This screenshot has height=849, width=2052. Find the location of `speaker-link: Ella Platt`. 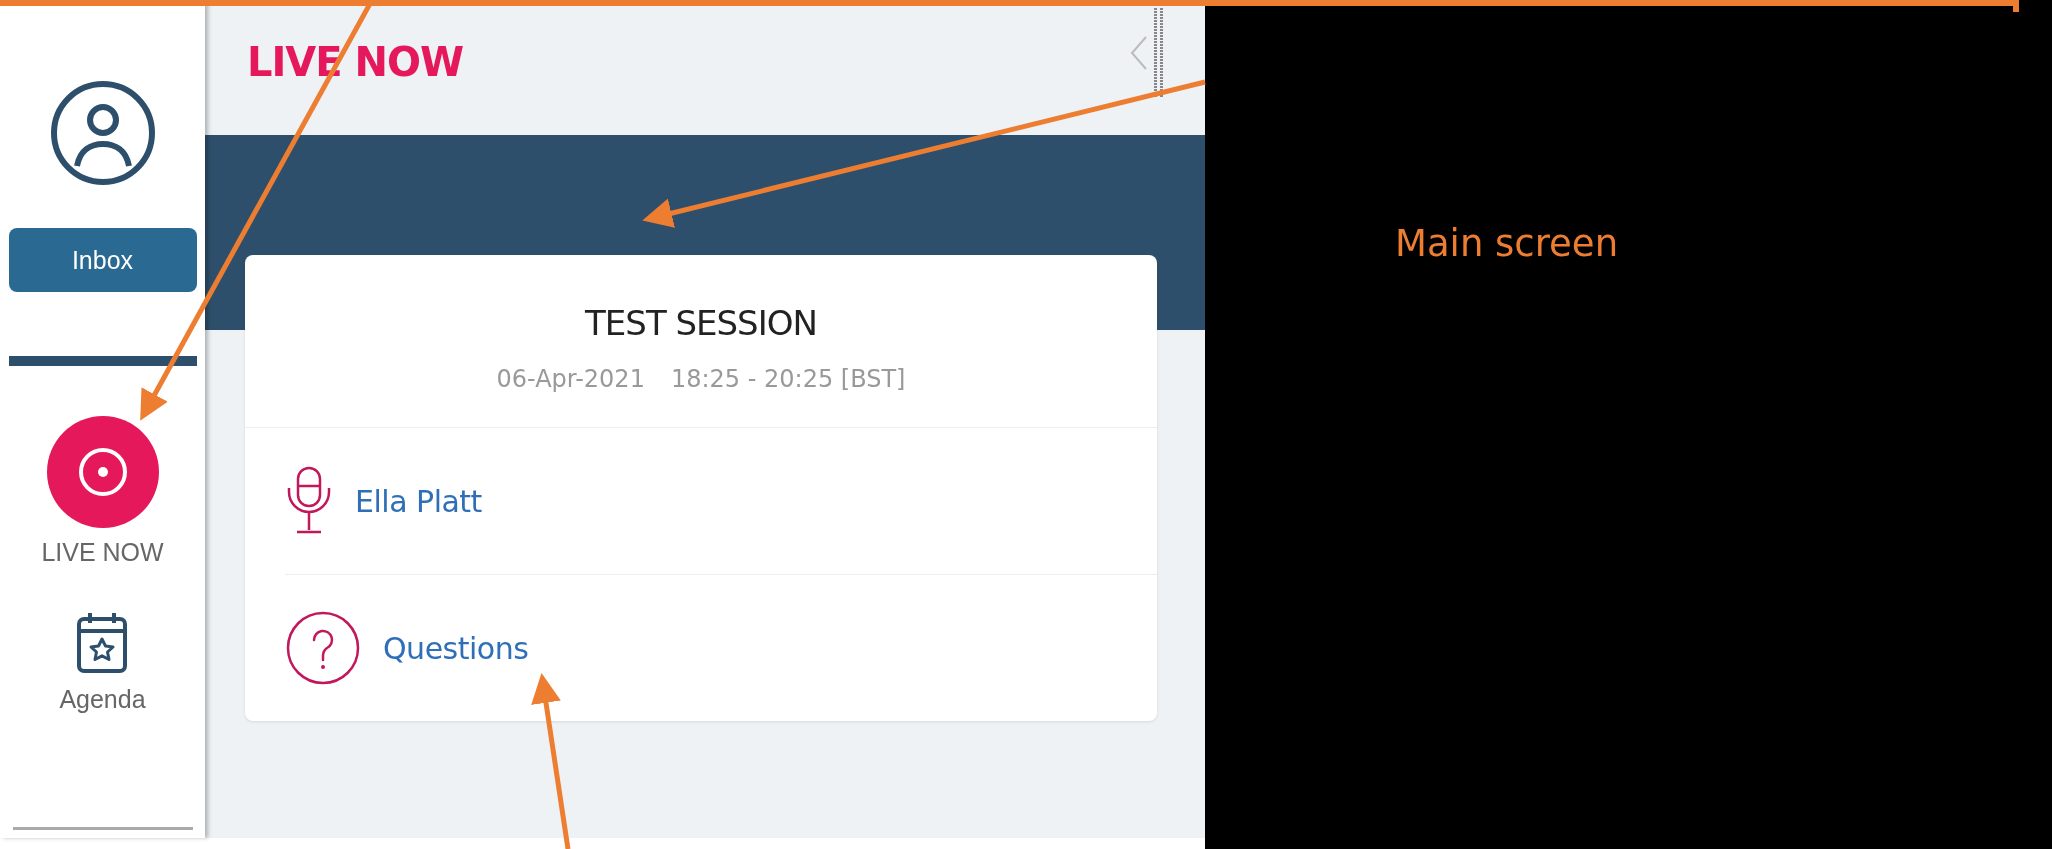

speaker-link: Ella Platt is located at coordinates (418, 501).